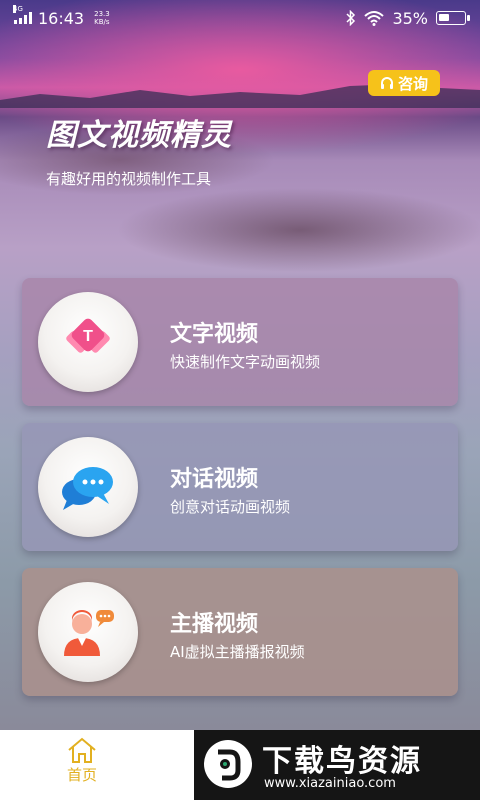 This screenshot has height=800, width=480. Describe the element at coordinates (453, 18) in the screenshot. I see `battery-icon` at that location.